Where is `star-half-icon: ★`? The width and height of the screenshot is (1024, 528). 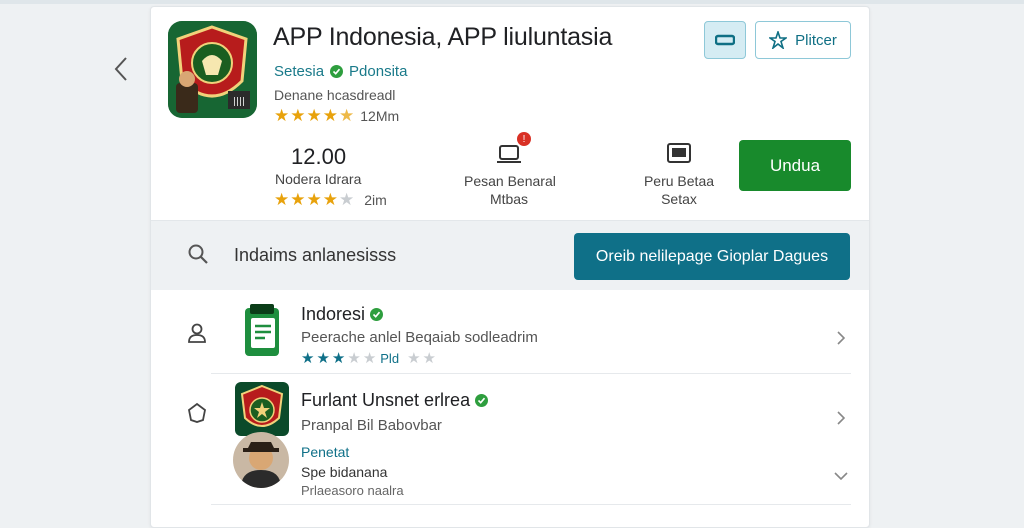 star-half-icon: ★ is located at coordinates (347, 115).